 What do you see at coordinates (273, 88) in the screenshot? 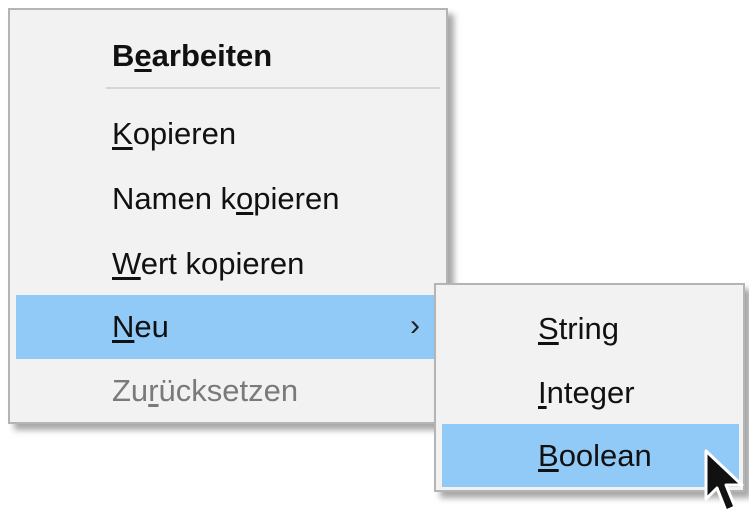
I see `menu-separator` at bounding box center [273, 88].